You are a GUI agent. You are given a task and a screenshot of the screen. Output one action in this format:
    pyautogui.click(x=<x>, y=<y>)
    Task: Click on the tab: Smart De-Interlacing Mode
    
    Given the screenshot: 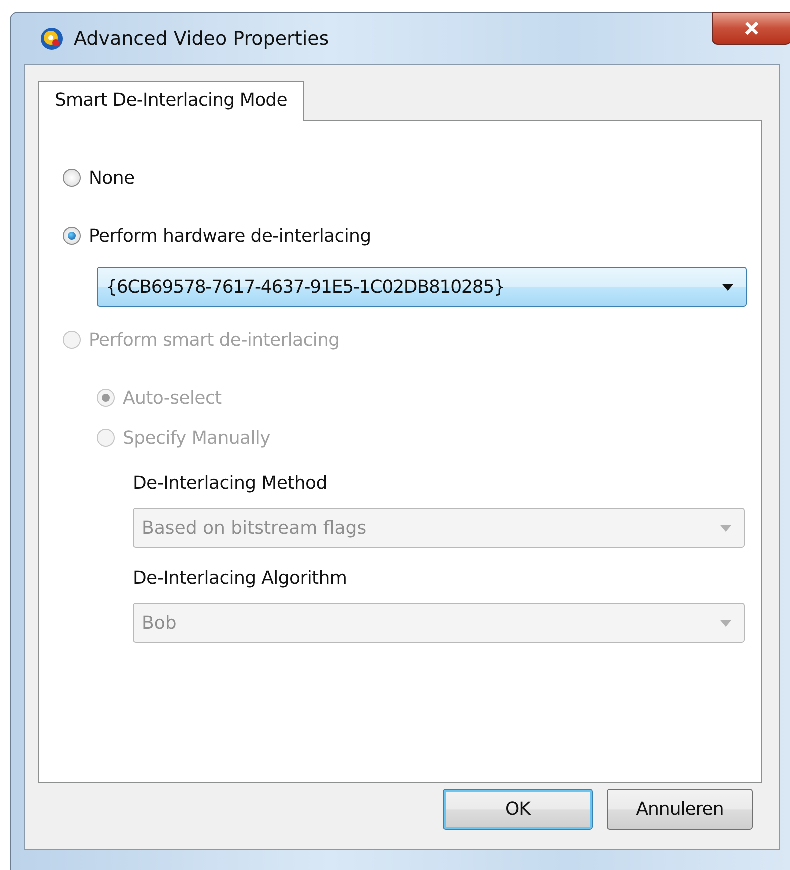 What is the action you would take?
    pyautogui.click(x=171, y=101)
    